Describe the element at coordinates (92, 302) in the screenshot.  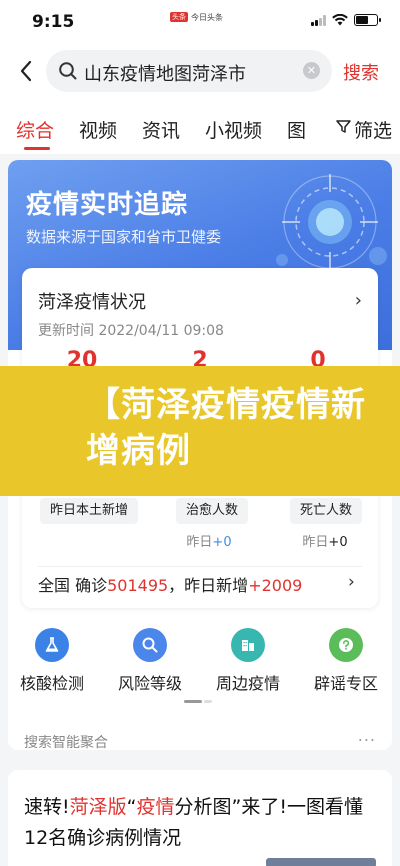
I see `city-status-title: 菏泽疫情状况` at that location.